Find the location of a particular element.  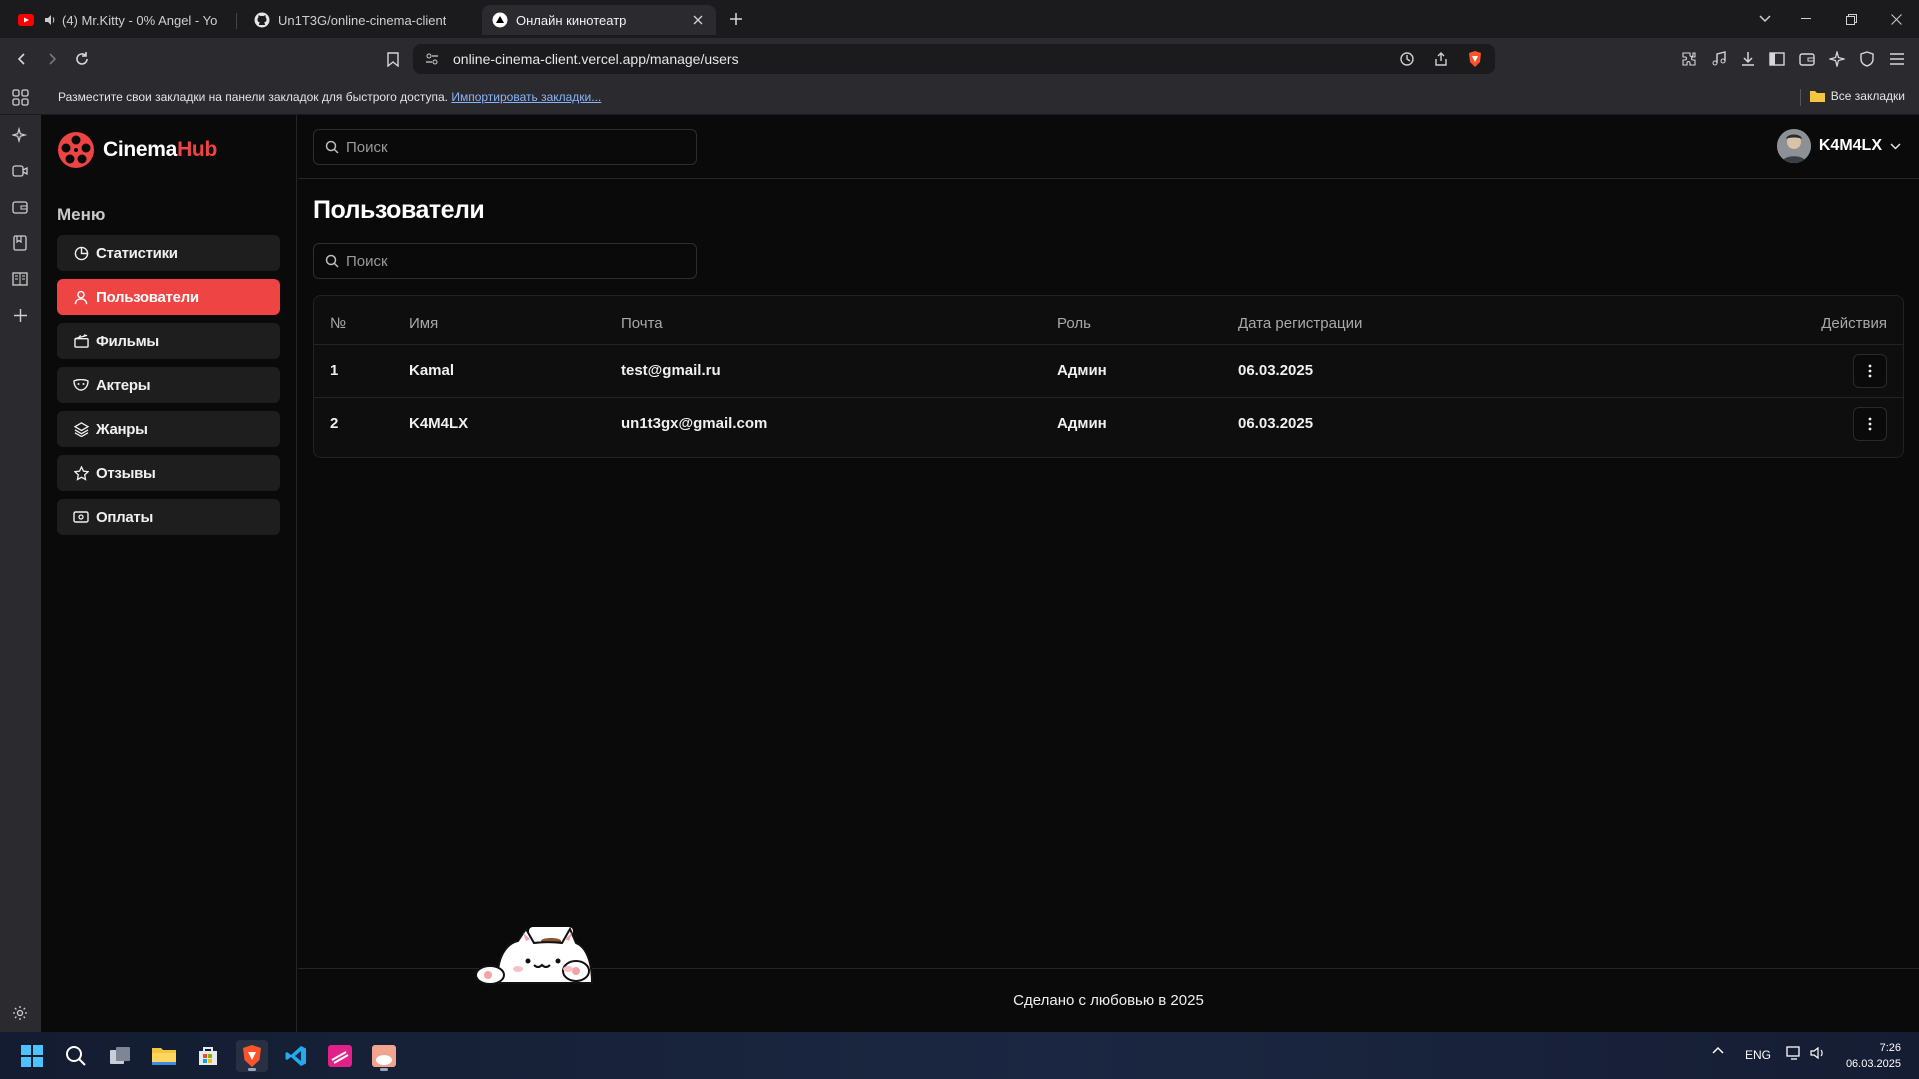

sidebar-item-films: Фильмы is located at coordinates (168, 341).